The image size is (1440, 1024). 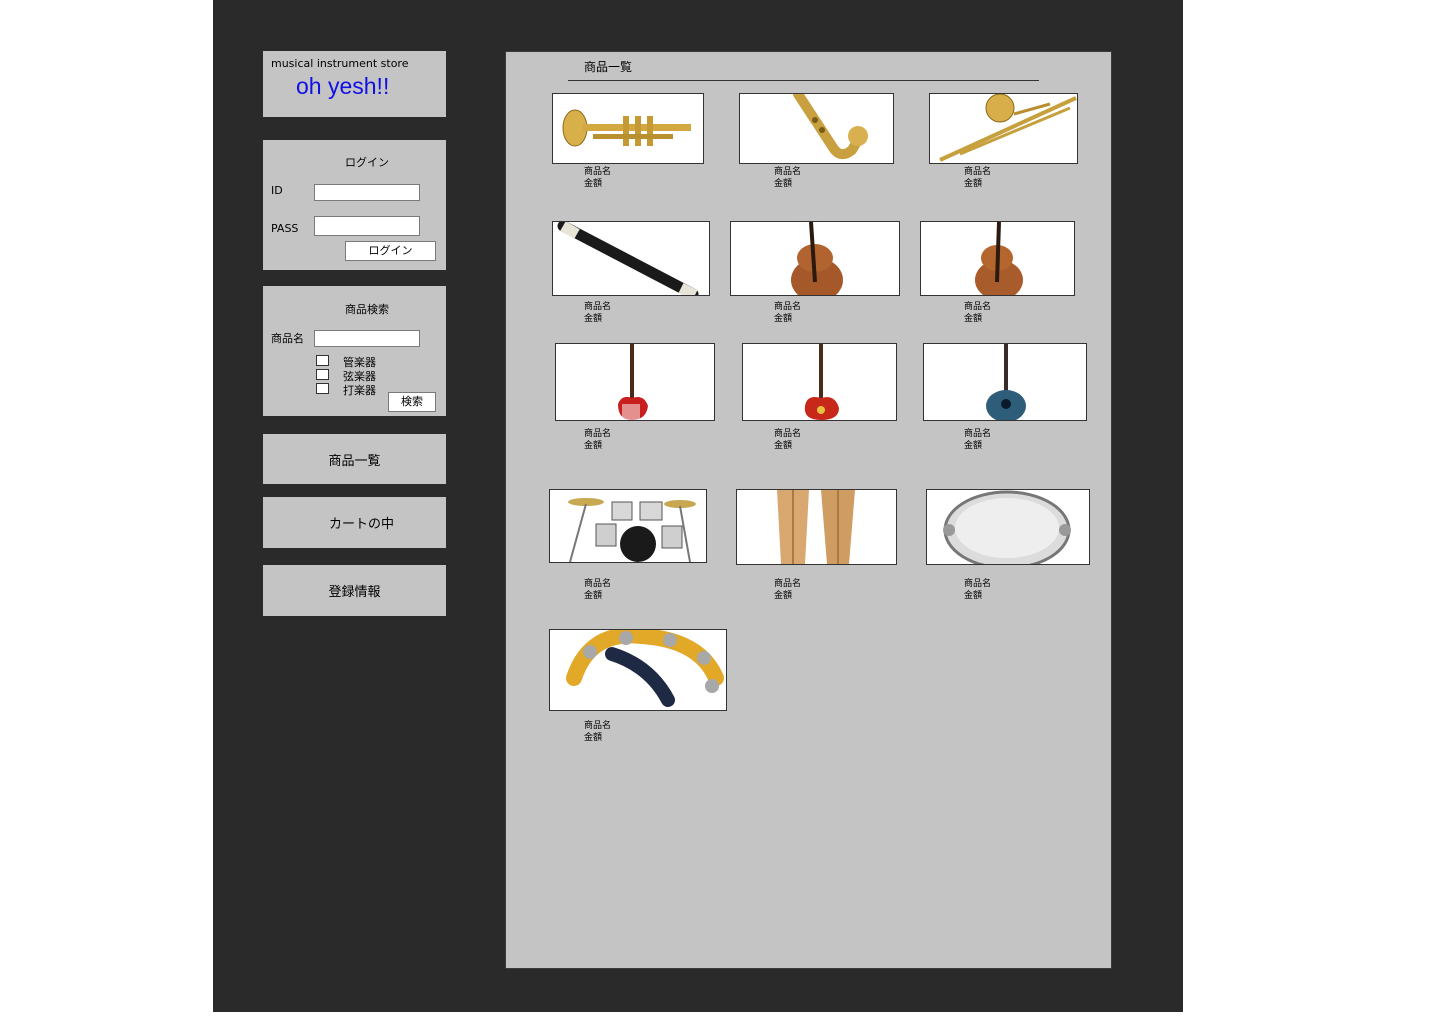 I want to click on id-label: ID, so click(x=277, y=190).